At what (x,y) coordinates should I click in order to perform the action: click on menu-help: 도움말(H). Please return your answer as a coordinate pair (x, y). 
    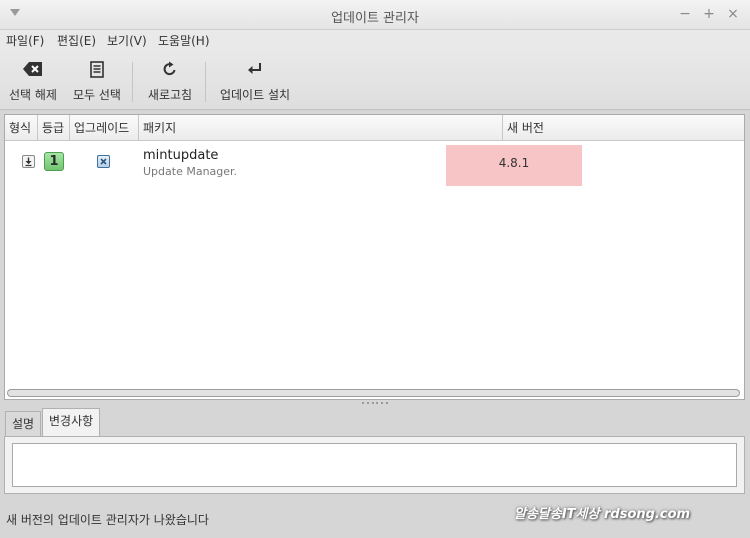
    Looking at the image, I should click on (184, 40).